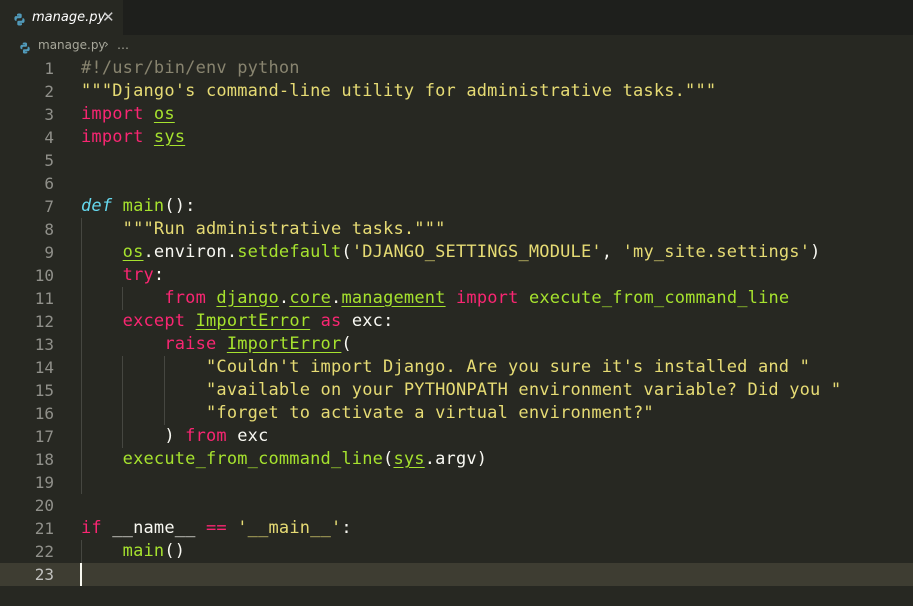  I want to click on line-code: #!/usr/bin/env python, so click(190, 68).